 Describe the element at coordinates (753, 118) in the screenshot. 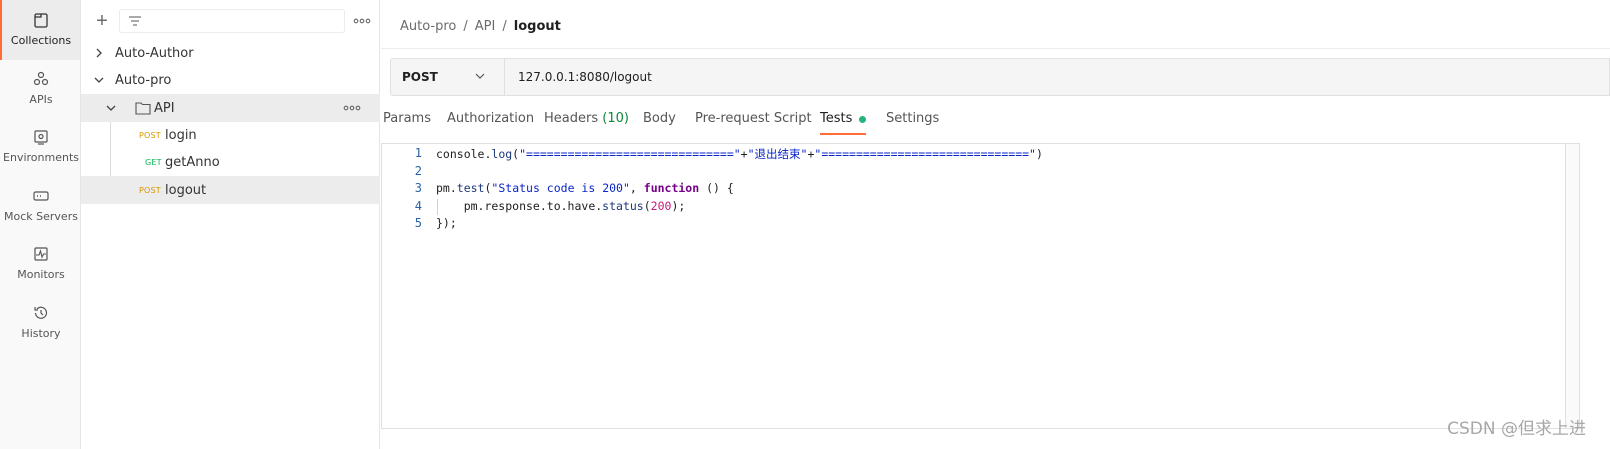

I see `tab-label: Pre-request Script` at that location.